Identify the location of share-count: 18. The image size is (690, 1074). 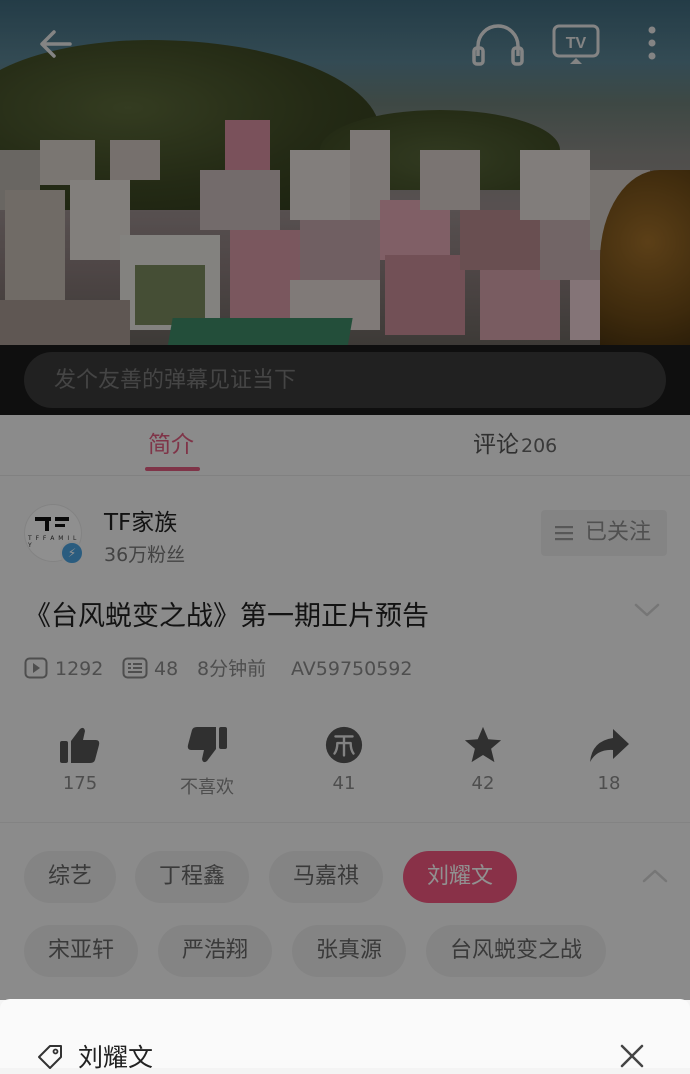
(609, 783).